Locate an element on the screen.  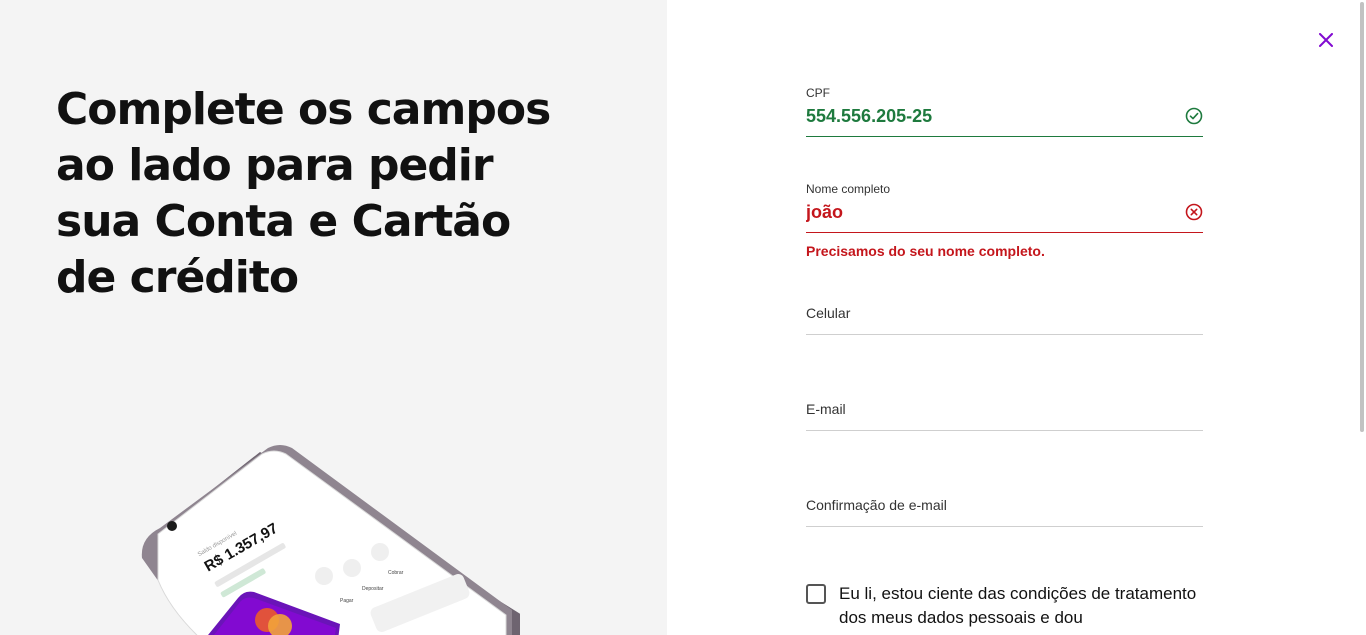
cpf-label: CPF is located at coordinates (818, 93).